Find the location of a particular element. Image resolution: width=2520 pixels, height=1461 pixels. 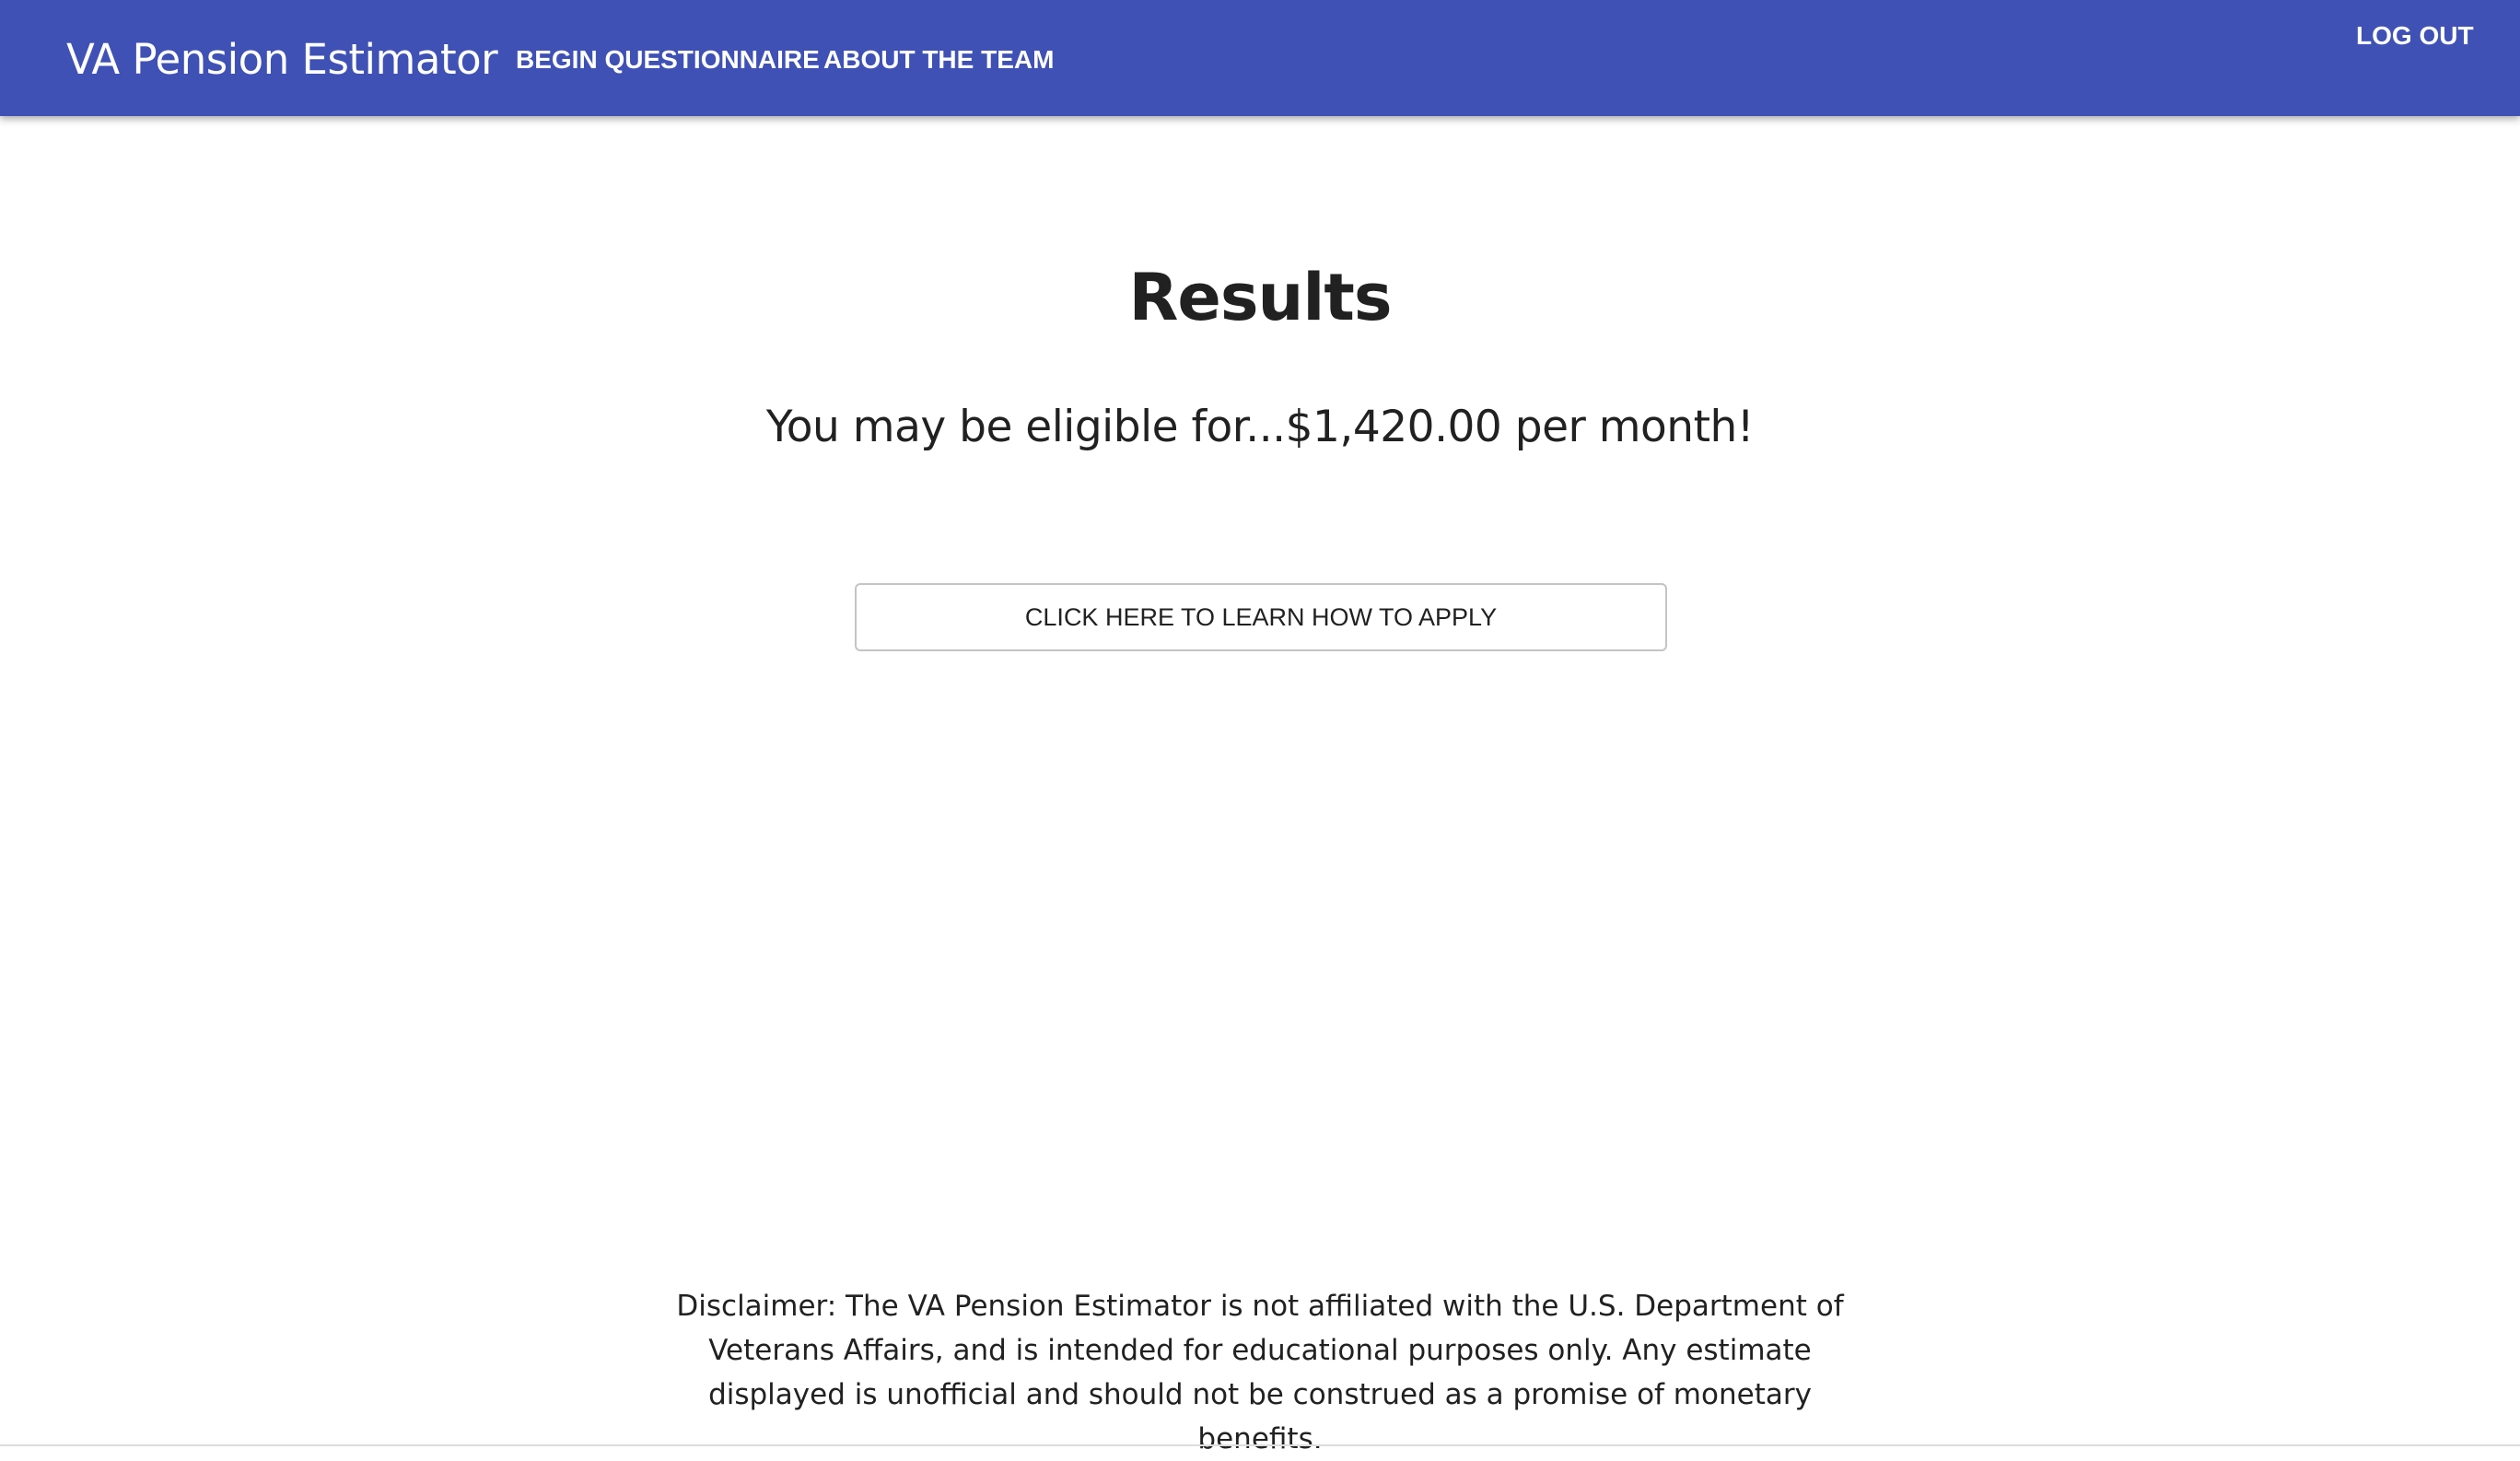

footer-divider is located at coordinates (1260, 1445).